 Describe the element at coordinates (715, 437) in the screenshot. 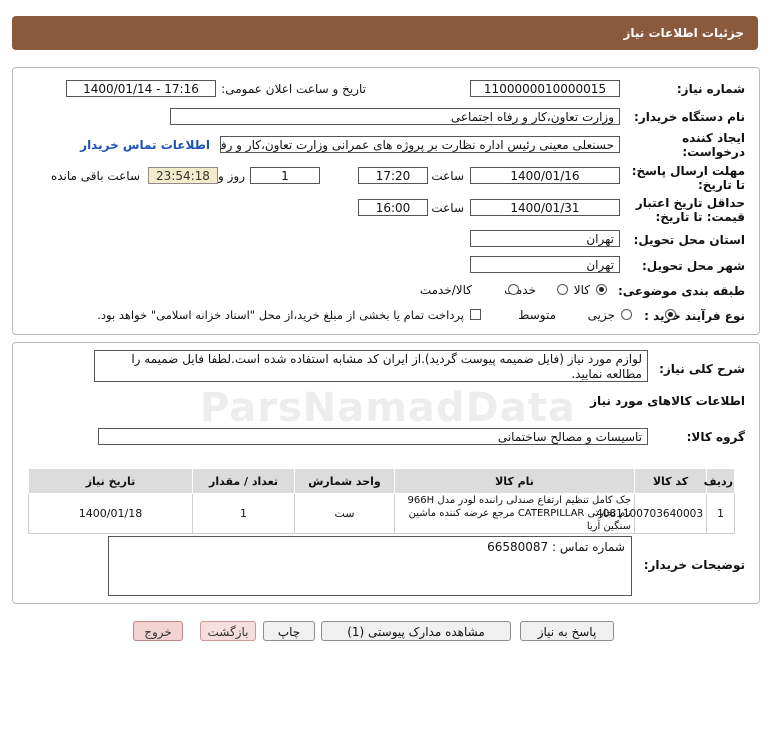

I see `goods-group-label: گروه کالا:` at that location.